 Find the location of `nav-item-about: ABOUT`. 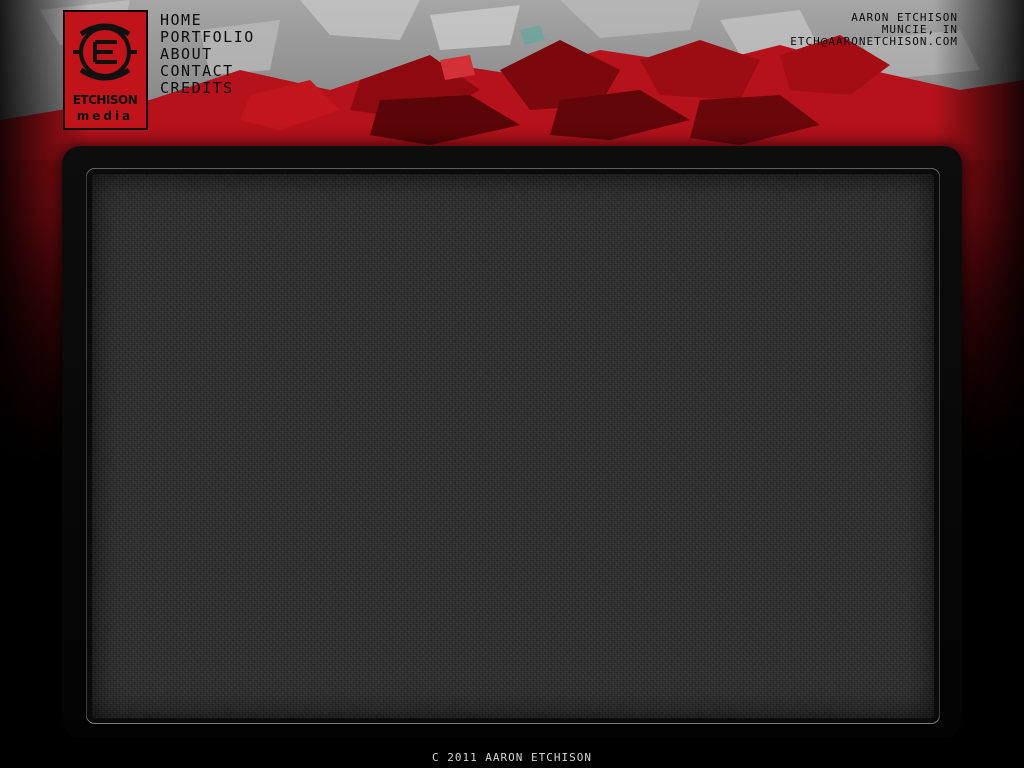

nav-item-about: ABOUT is located at coordinates (207, 54).